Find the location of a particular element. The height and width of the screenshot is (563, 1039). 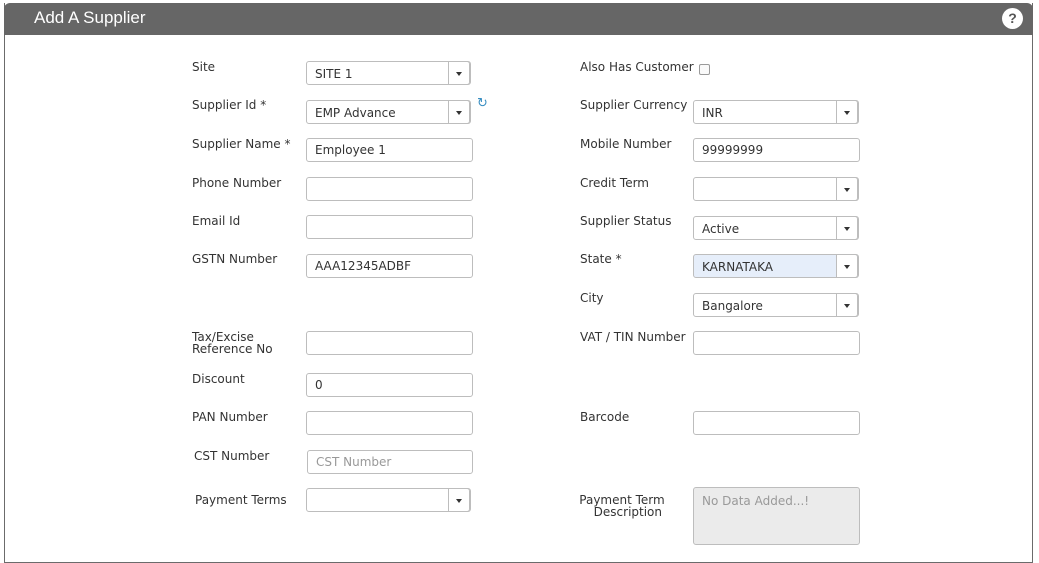

cst-number-label: CST Number is located at coordinates (232, 456).